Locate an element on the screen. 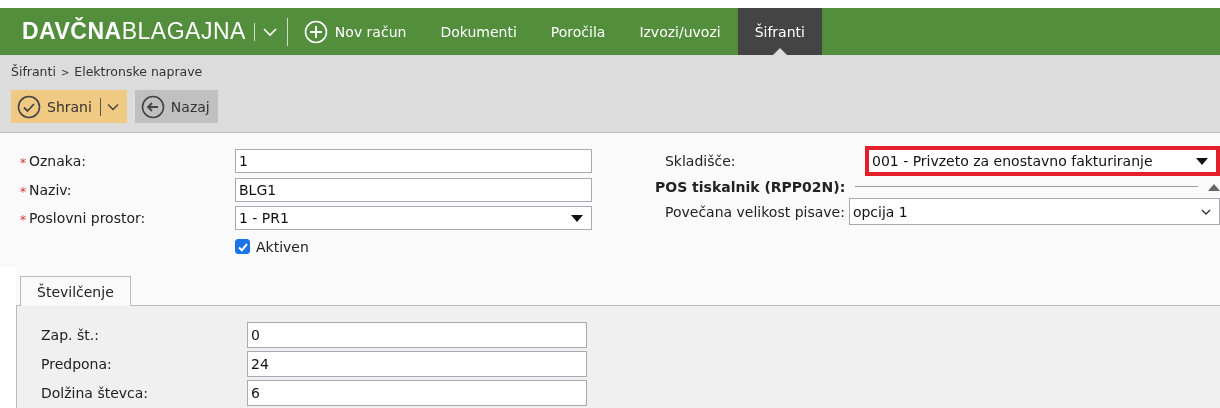 Image resolution: width=1220 pixels, height=408 pixels. field-label: Predpona: is located at coordinates (77, 363).